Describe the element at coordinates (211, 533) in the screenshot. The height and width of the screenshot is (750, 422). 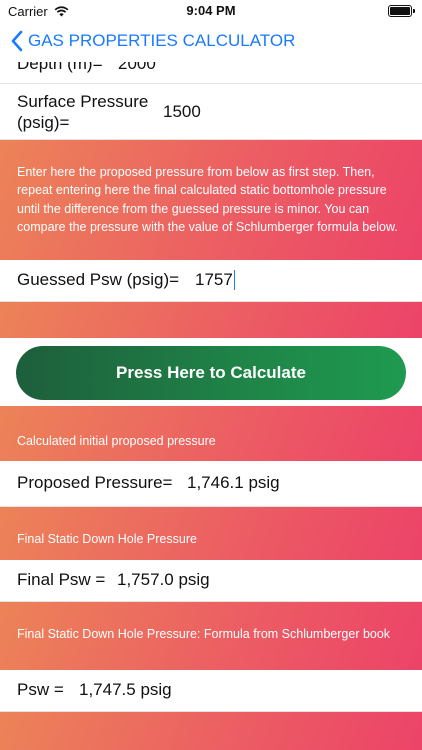
I see `final-pressure-header: Final Static Down Hole Pressure` at that location.